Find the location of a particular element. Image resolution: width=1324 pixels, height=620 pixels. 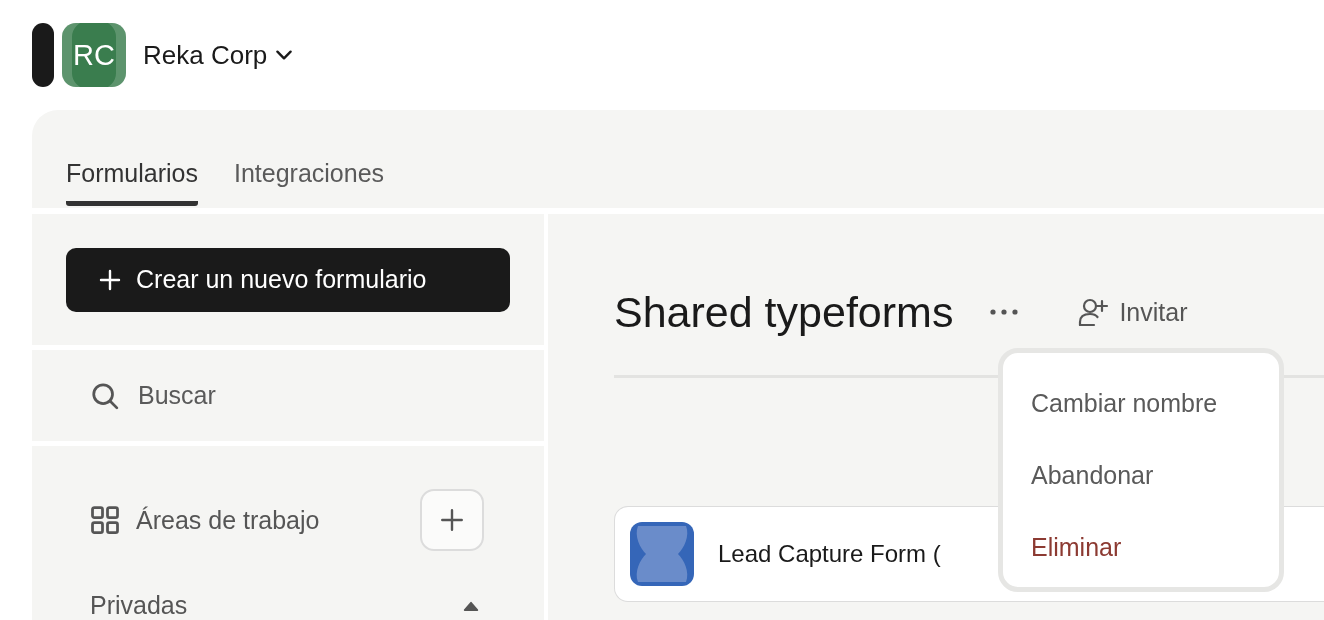

tab: Formularios is located at coordinates (132, 158).